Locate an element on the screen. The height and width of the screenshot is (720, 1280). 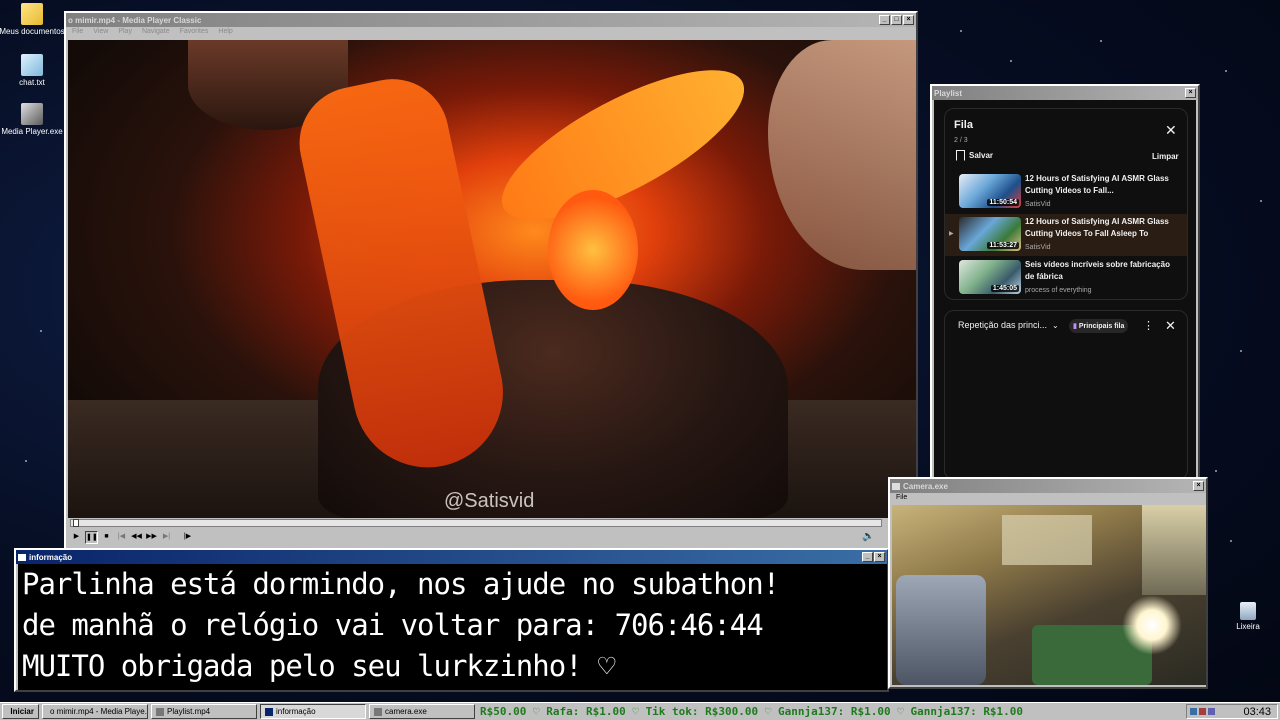
queue-badge: ▮ Principais fila is located at coordinates (1099, 326).